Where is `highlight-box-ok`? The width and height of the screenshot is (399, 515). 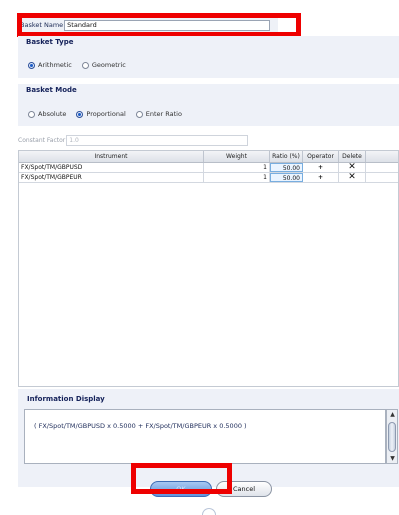 highlight-box-ok is located at coordinates (181, 478).